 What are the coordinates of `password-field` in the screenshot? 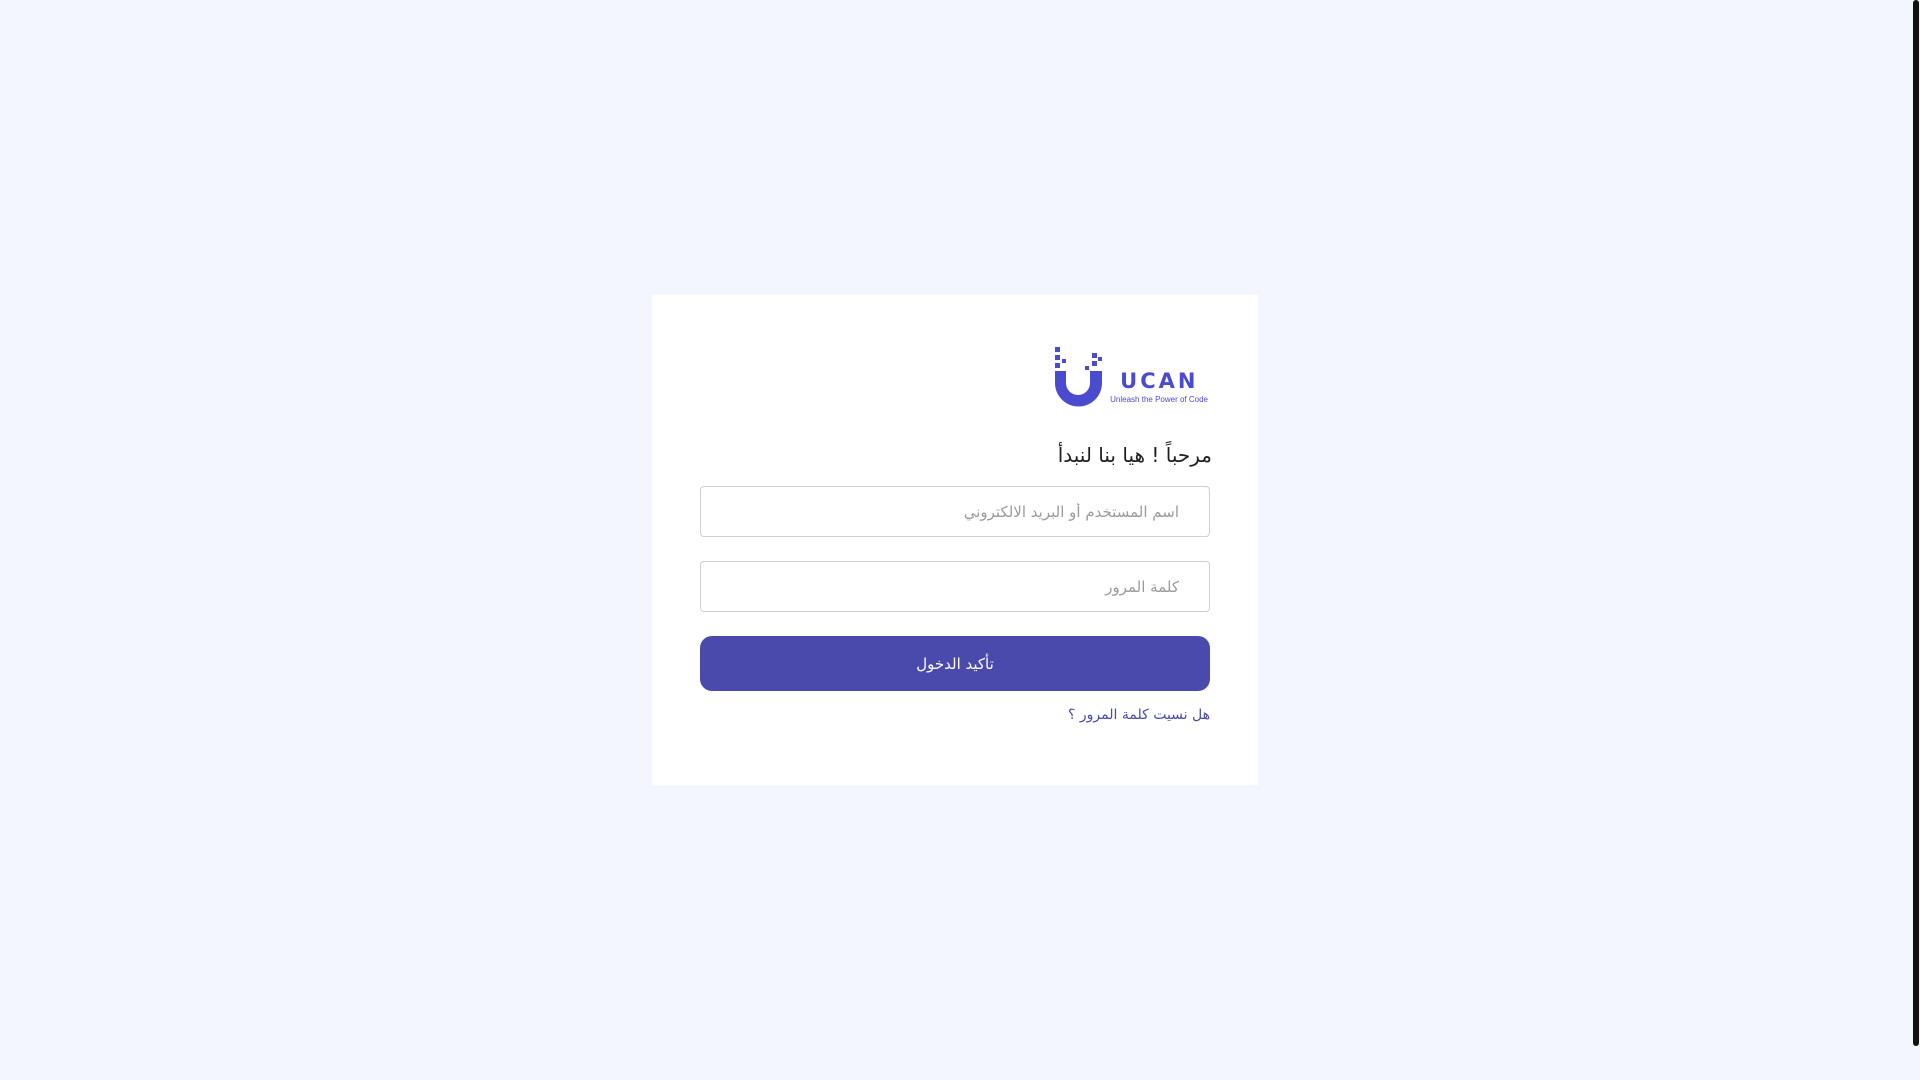 It's located at (955, 586).